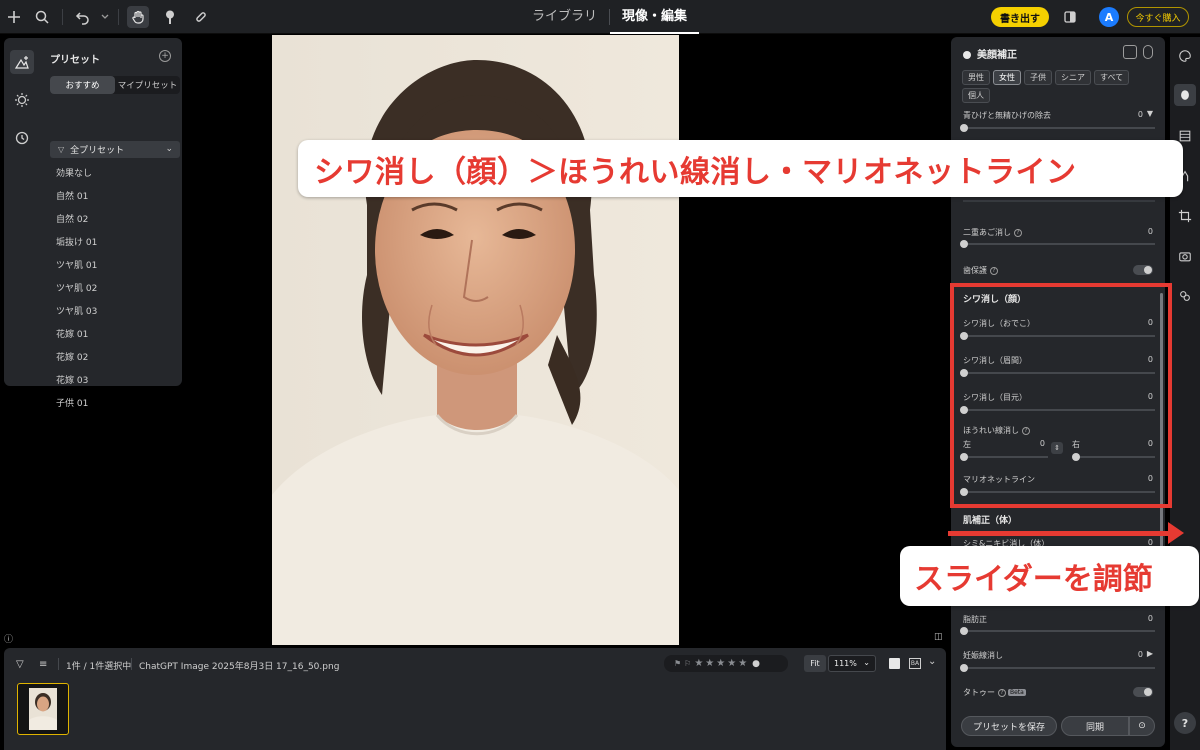  Describe the element at coordinates (105, 17) in the screenshot. I see `chevron-down-icon` at that location.